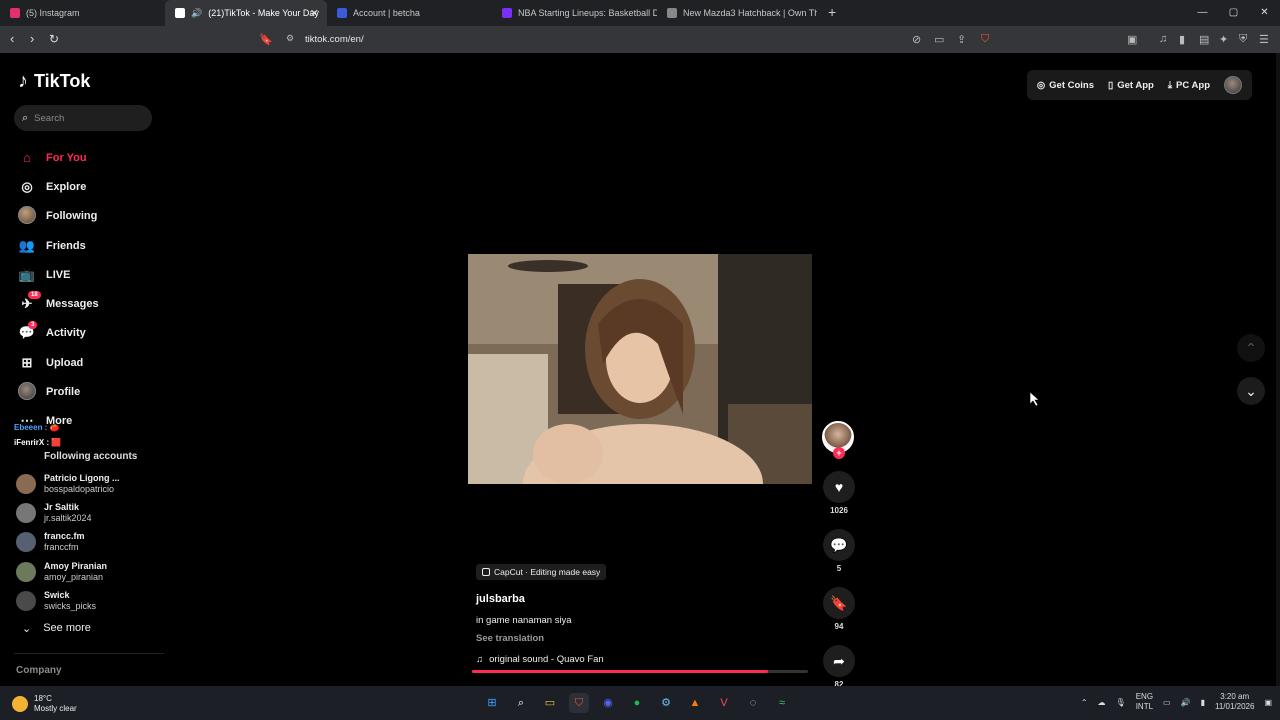 The height and width of the screenshot is (720, 1280). I want to click on audio-icon: ⊘, so click(916, 39).